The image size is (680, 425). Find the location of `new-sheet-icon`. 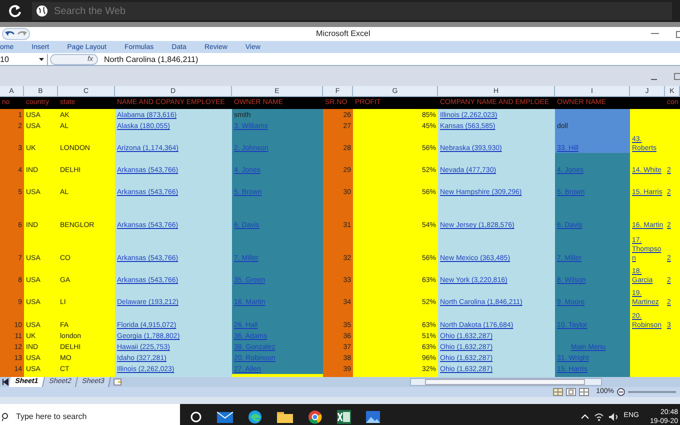

new-sheet-icon is located at coordinates (118, 382).